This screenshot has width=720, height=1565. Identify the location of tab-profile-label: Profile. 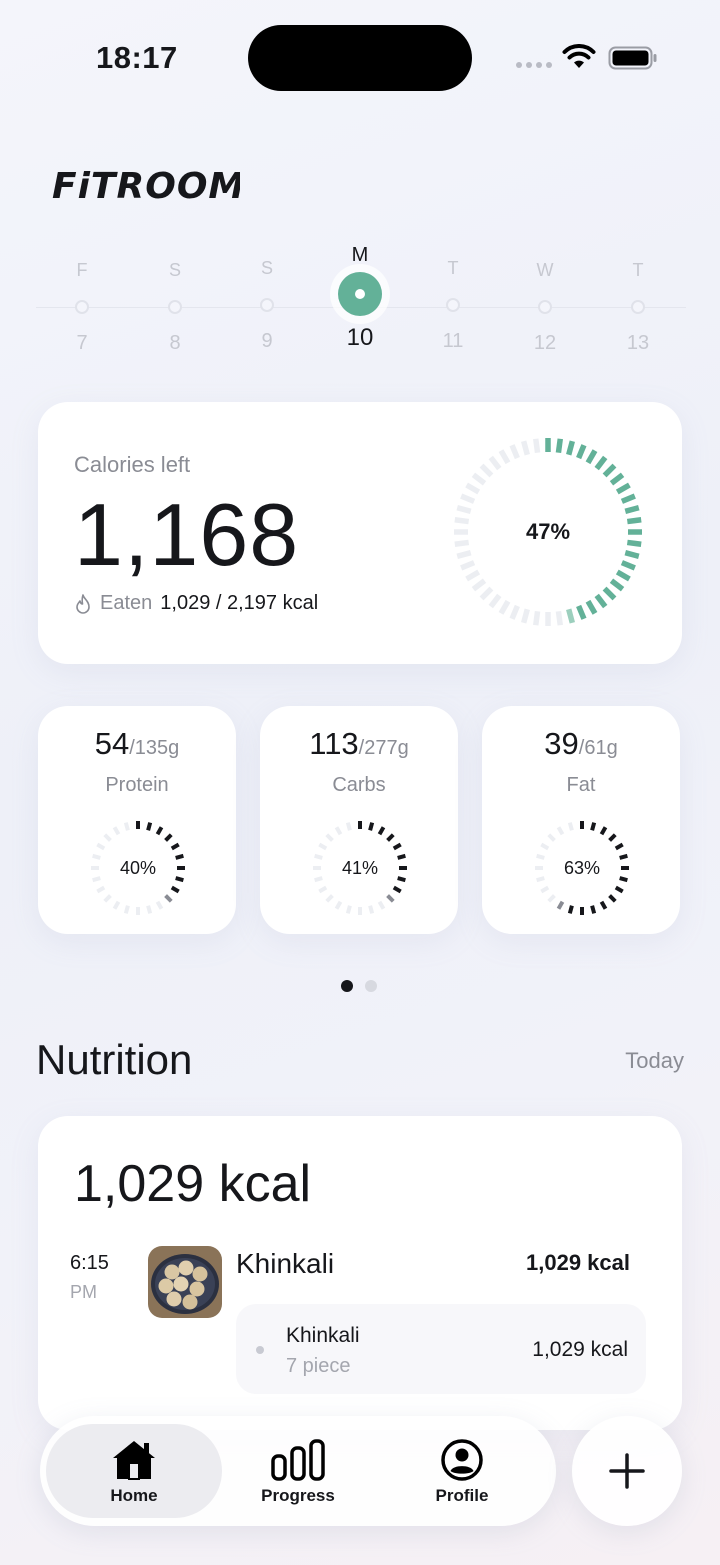
(462, 1495).